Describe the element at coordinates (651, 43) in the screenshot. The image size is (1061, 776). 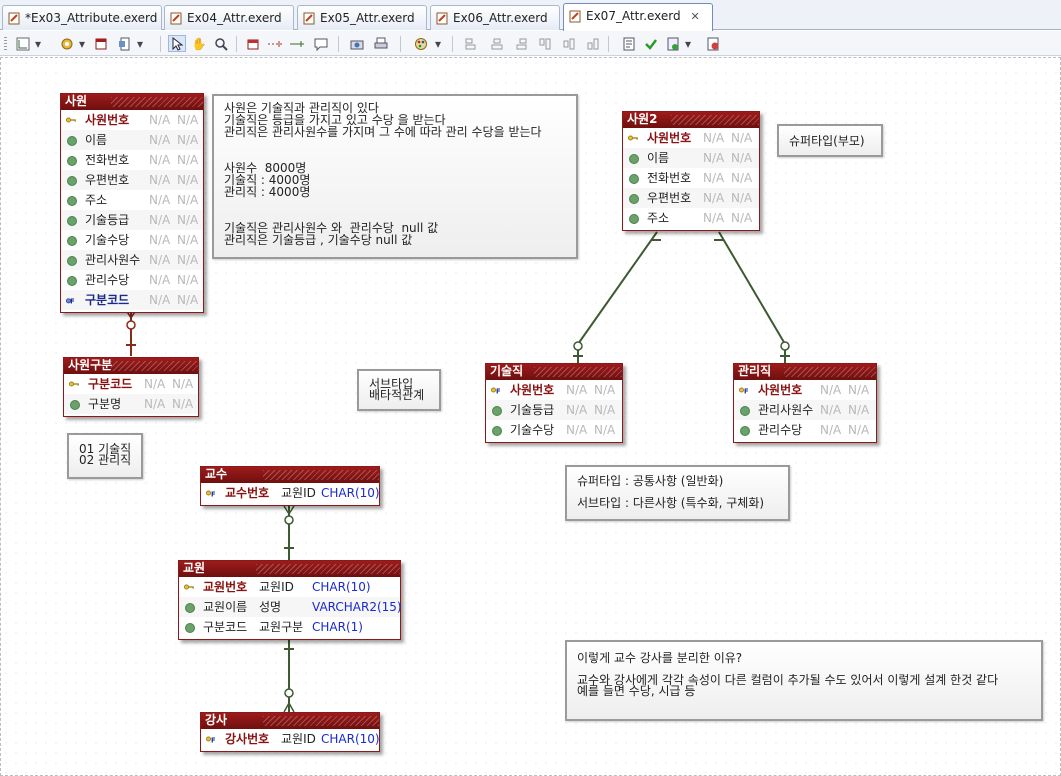
I see `validate-check-icon` at that location.